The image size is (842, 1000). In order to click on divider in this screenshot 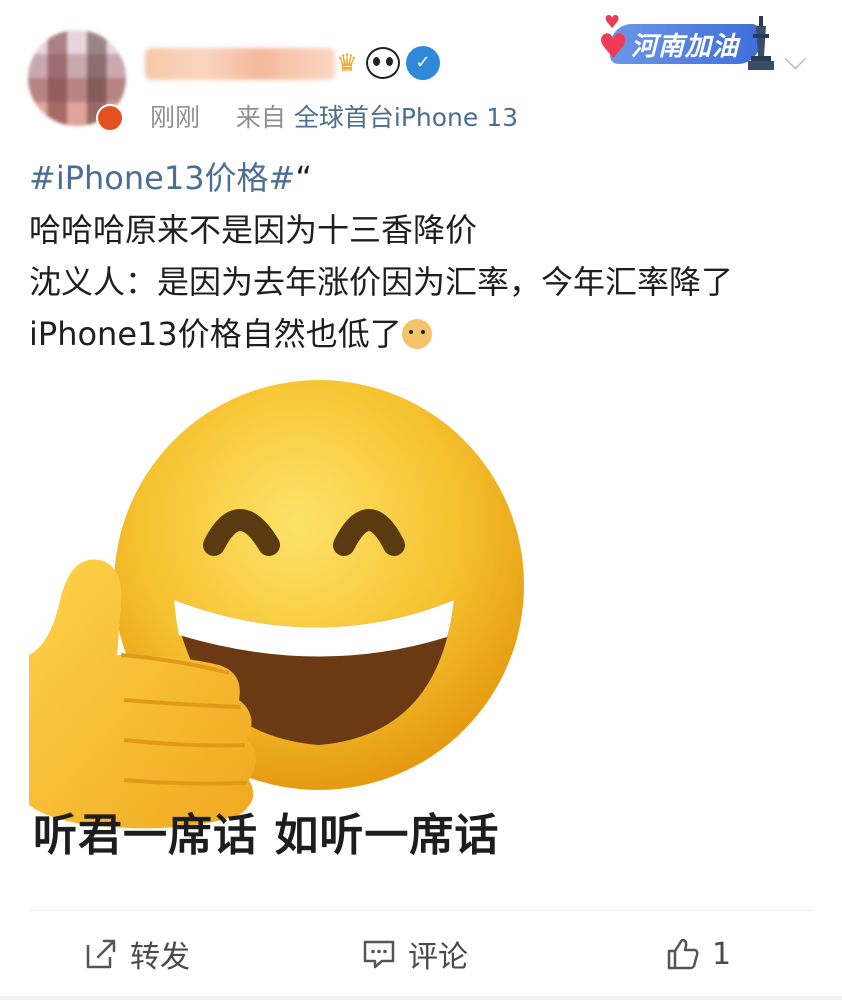, I will do `click(420, 910)`.